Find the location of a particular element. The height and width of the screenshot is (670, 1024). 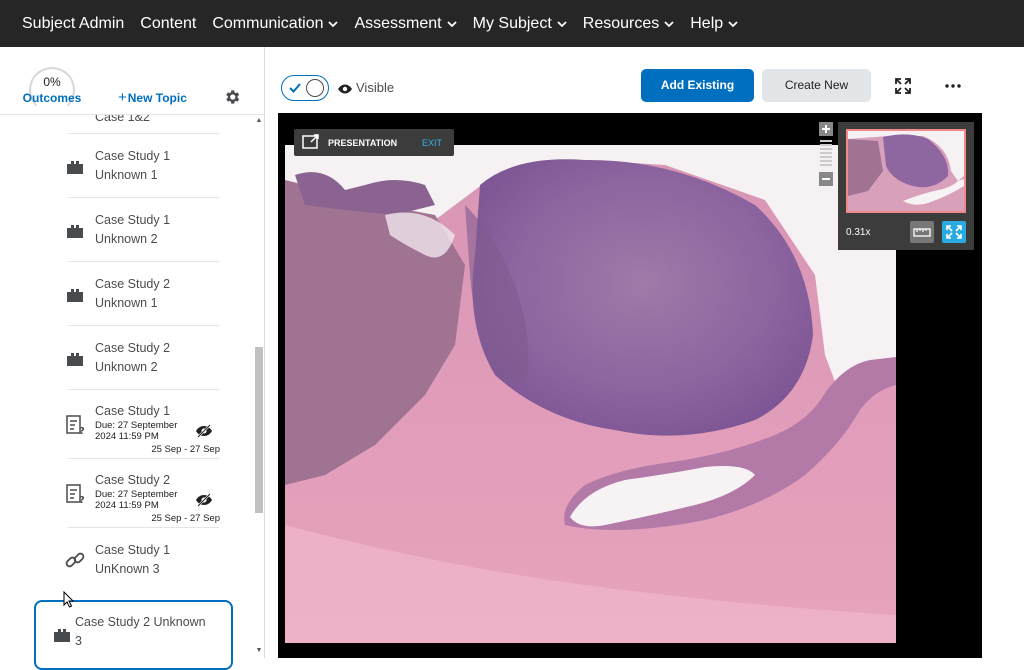

nav-communication-label: Communication is located at coordinates (268, 23).